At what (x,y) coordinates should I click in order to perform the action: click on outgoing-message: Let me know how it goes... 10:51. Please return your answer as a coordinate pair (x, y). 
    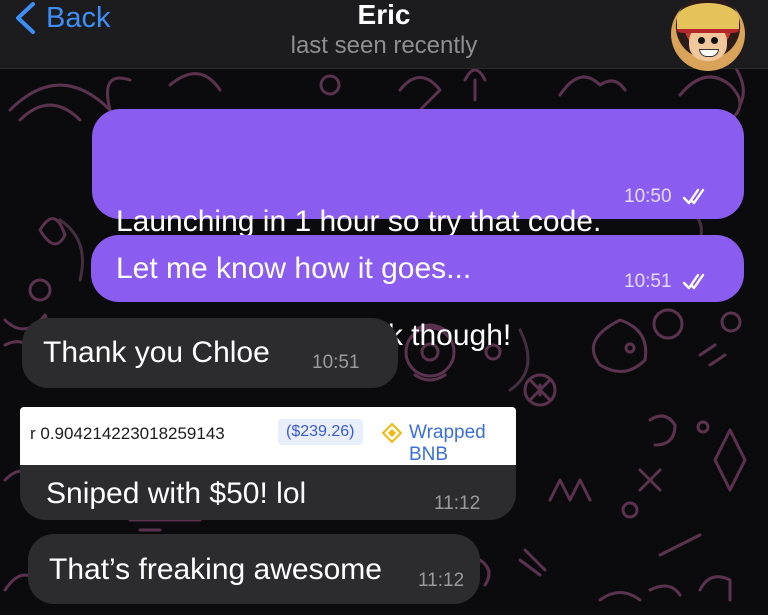
    Looking at the image, I should click on (417, 268).